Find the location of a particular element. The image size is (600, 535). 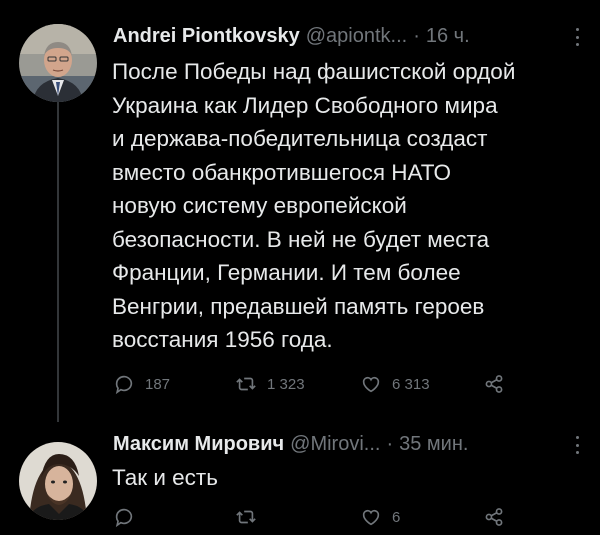

retweet-button: 1 323 is located at coordinates (297, 384).